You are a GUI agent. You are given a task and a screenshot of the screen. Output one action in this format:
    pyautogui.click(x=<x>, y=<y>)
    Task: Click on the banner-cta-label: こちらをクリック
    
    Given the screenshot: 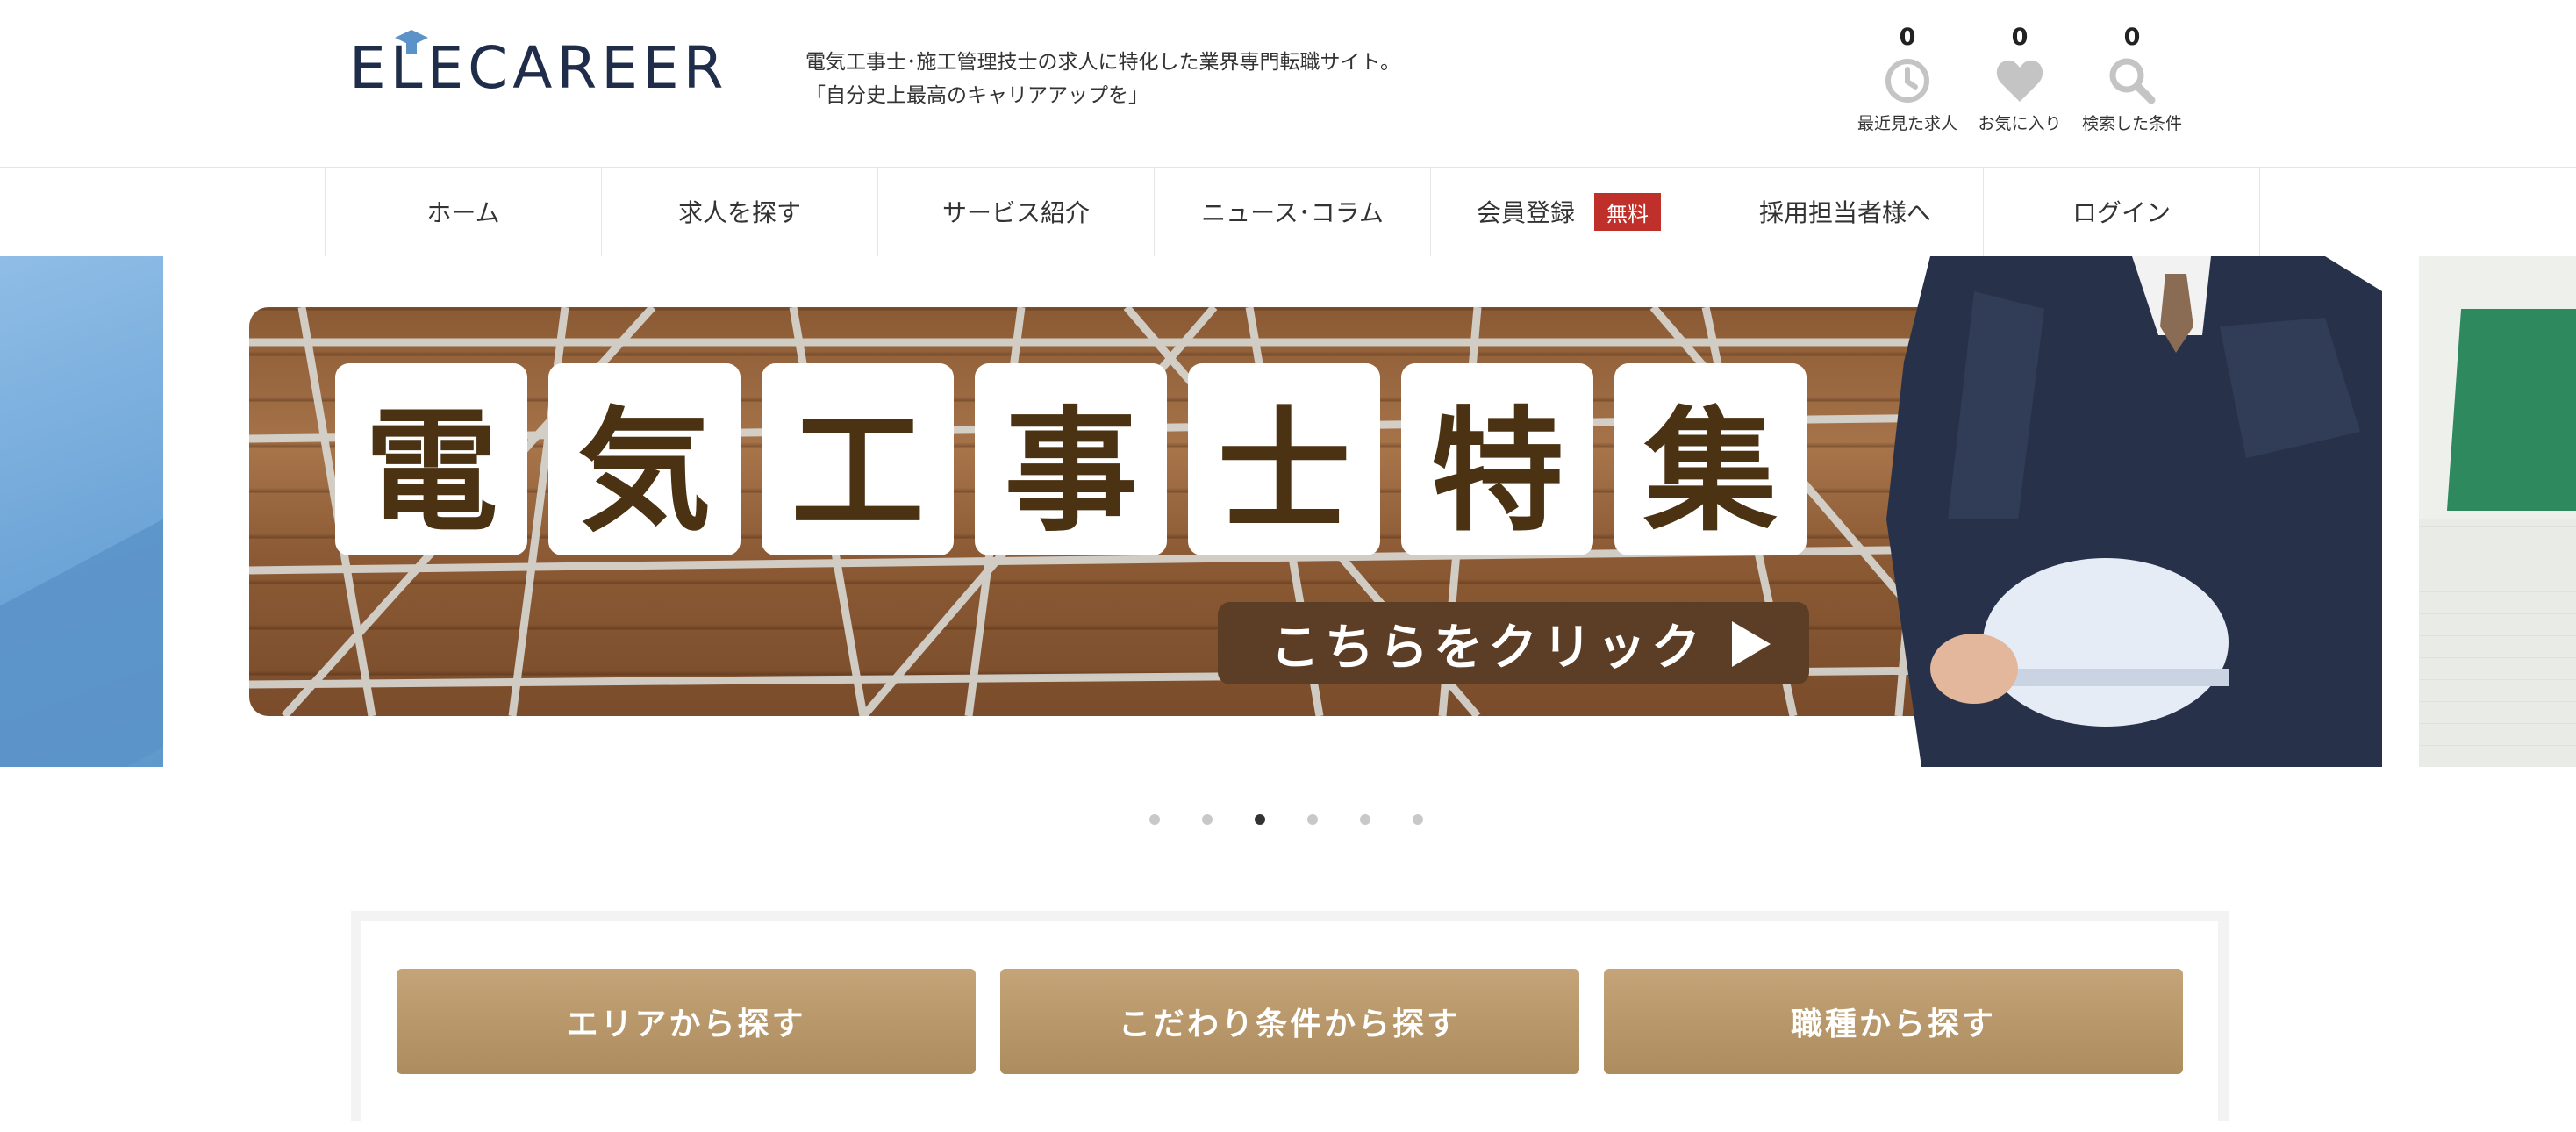 What is the action you would take?
    pyautogui.click(x=1488, y=648)
    